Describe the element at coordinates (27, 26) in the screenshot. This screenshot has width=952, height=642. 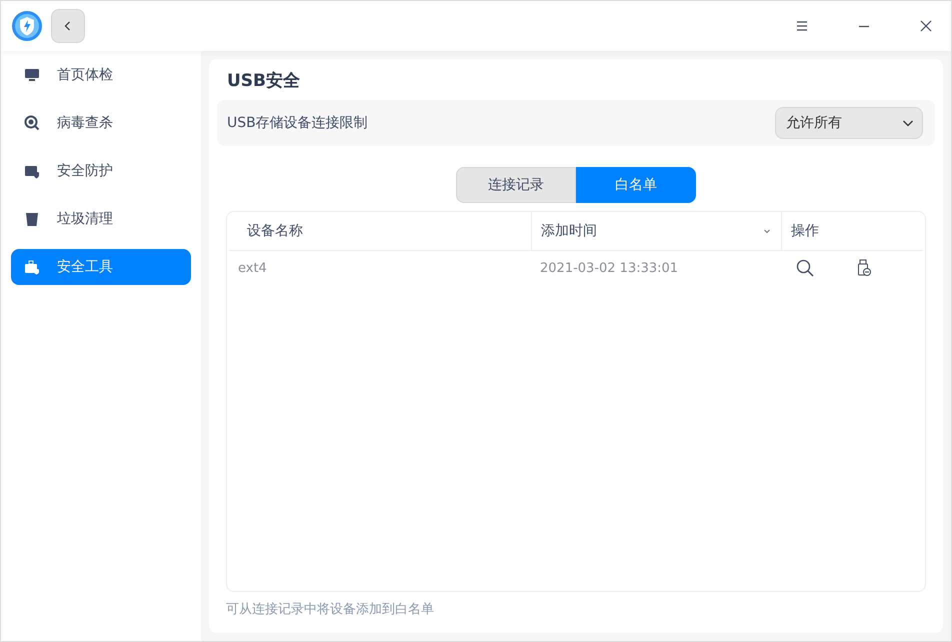
I see `app-logo-icon` at that location.